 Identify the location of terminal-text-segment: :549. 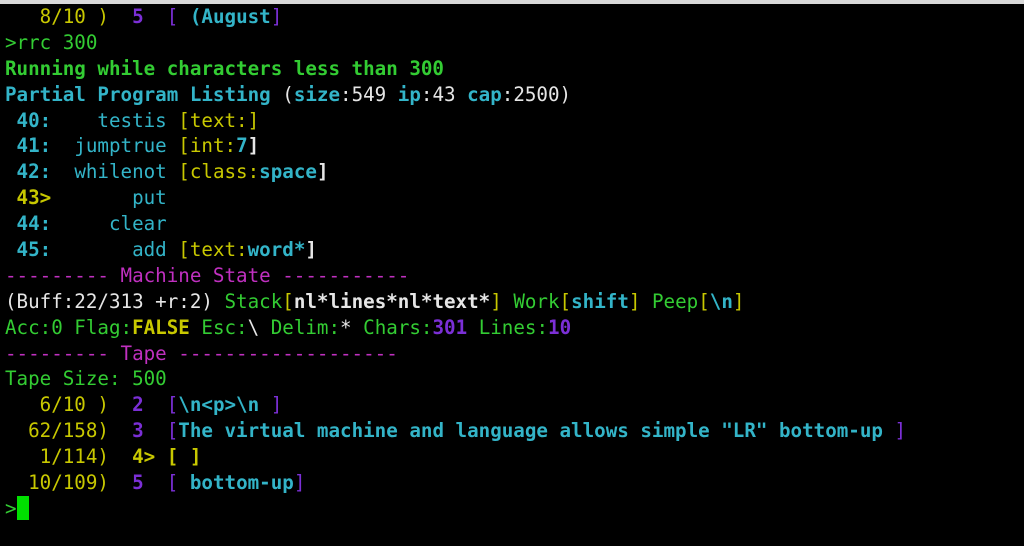
(369, 94).